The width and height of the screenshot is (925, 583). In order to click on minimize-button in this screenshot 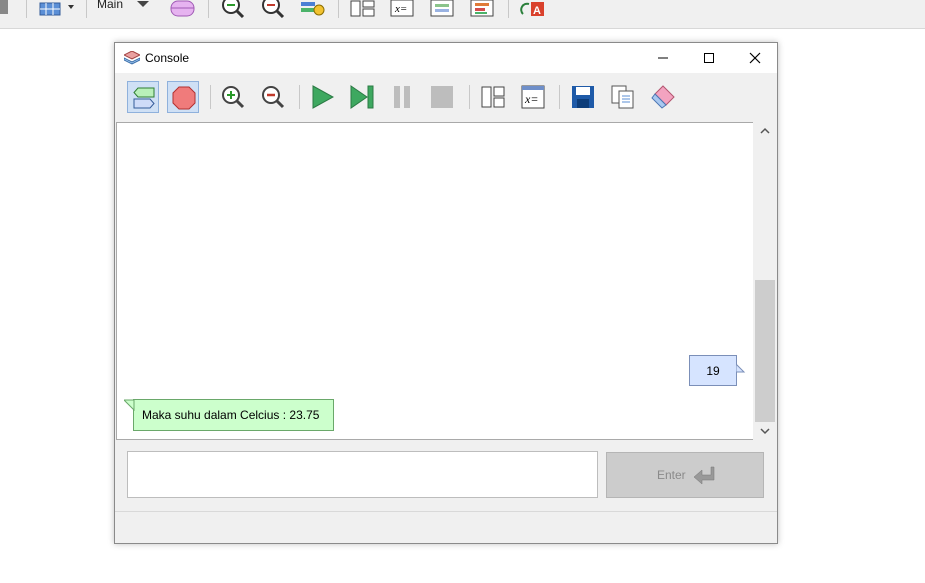, I will do `click(663, 58)`.